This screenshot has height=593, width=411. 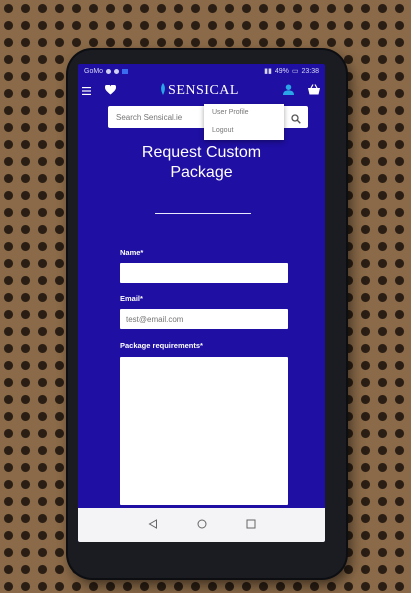 What do you see at coordinates (94, 71) in the screenshot?
I see `carrier-label: GoMo` at bounding box center [94, 71].